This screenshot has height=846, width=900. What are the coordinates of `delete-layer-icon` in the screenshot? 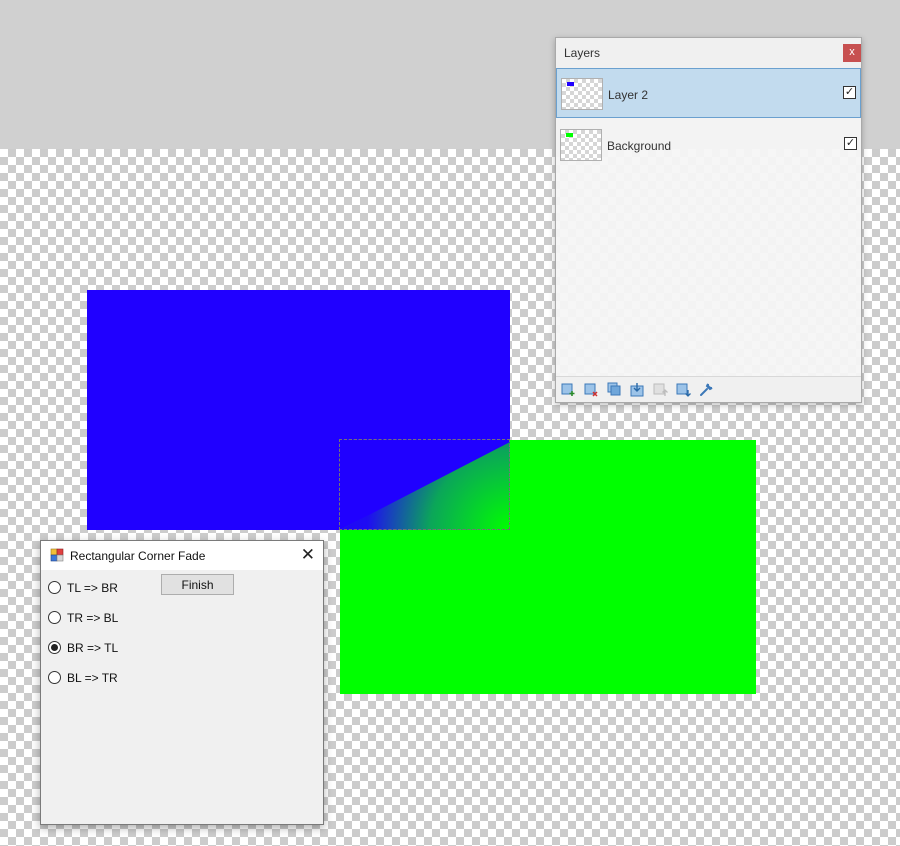 It's located at (591, 389).